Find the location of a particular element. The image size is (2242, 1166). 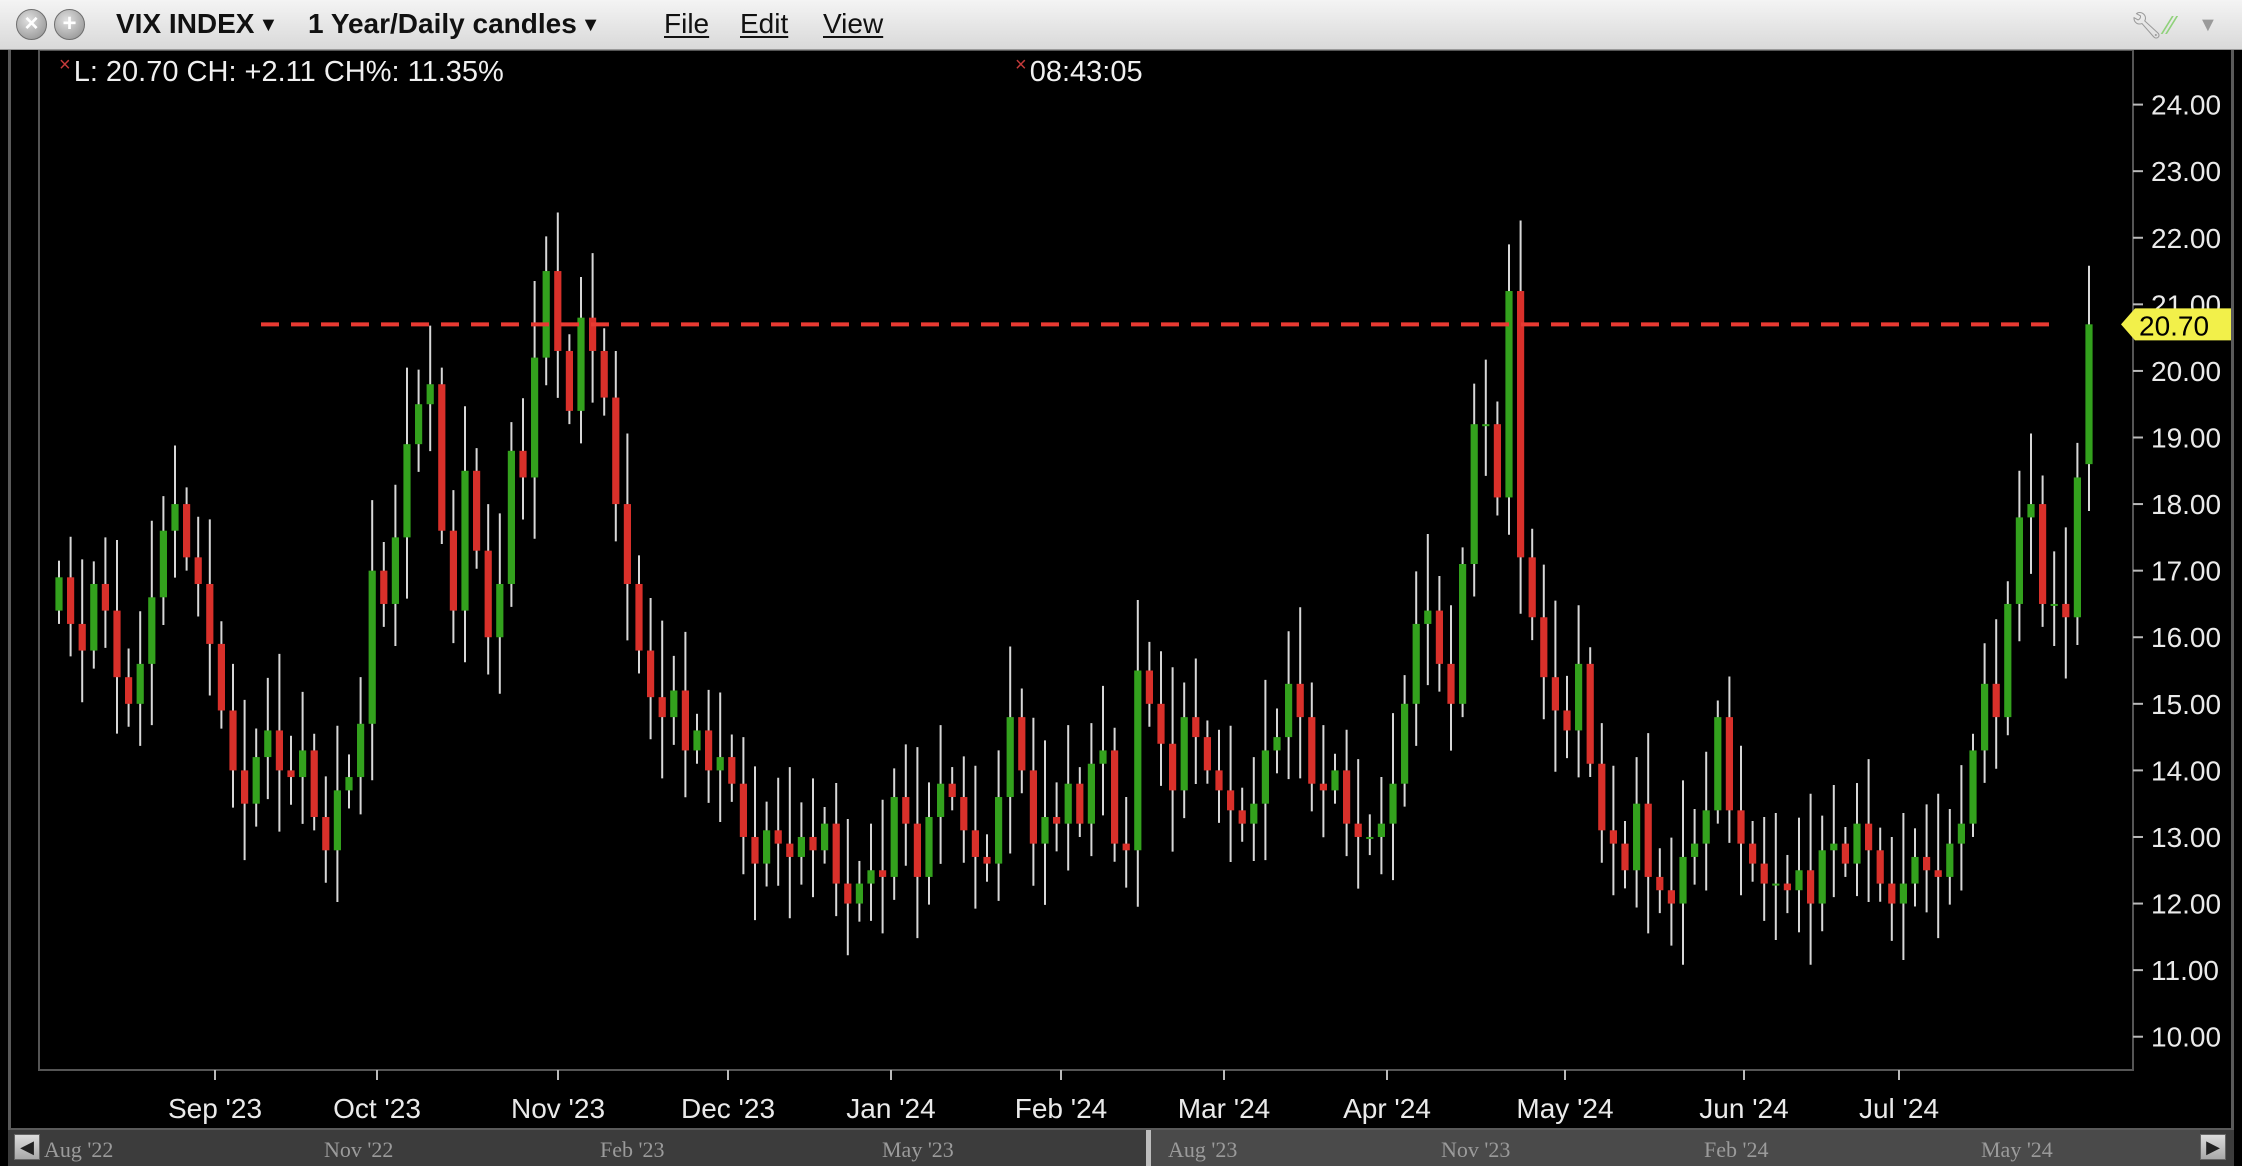

y-tick-label: 17.00 is located at coordinates (2186, 571).